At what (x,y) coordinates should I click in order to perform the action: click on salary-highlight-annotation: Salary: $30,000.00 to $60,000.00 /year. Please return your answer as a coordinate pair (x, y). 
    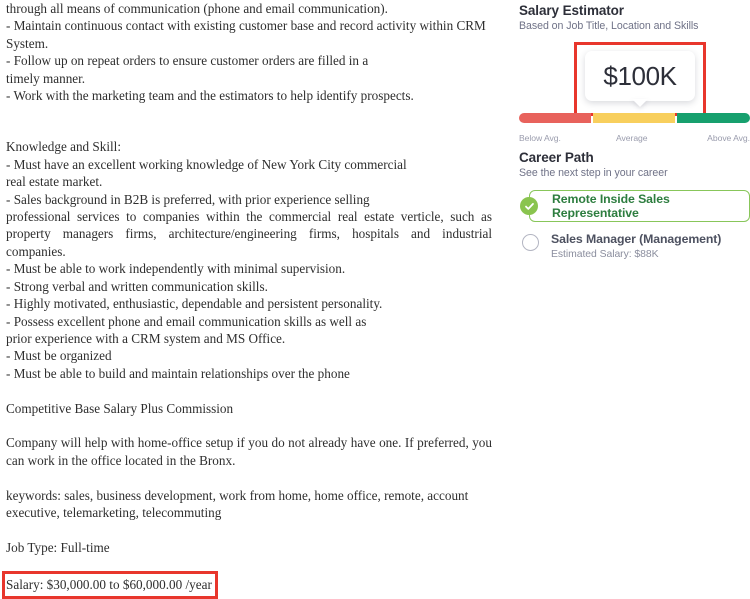
    Looking at the image, I should click on (110, 584).